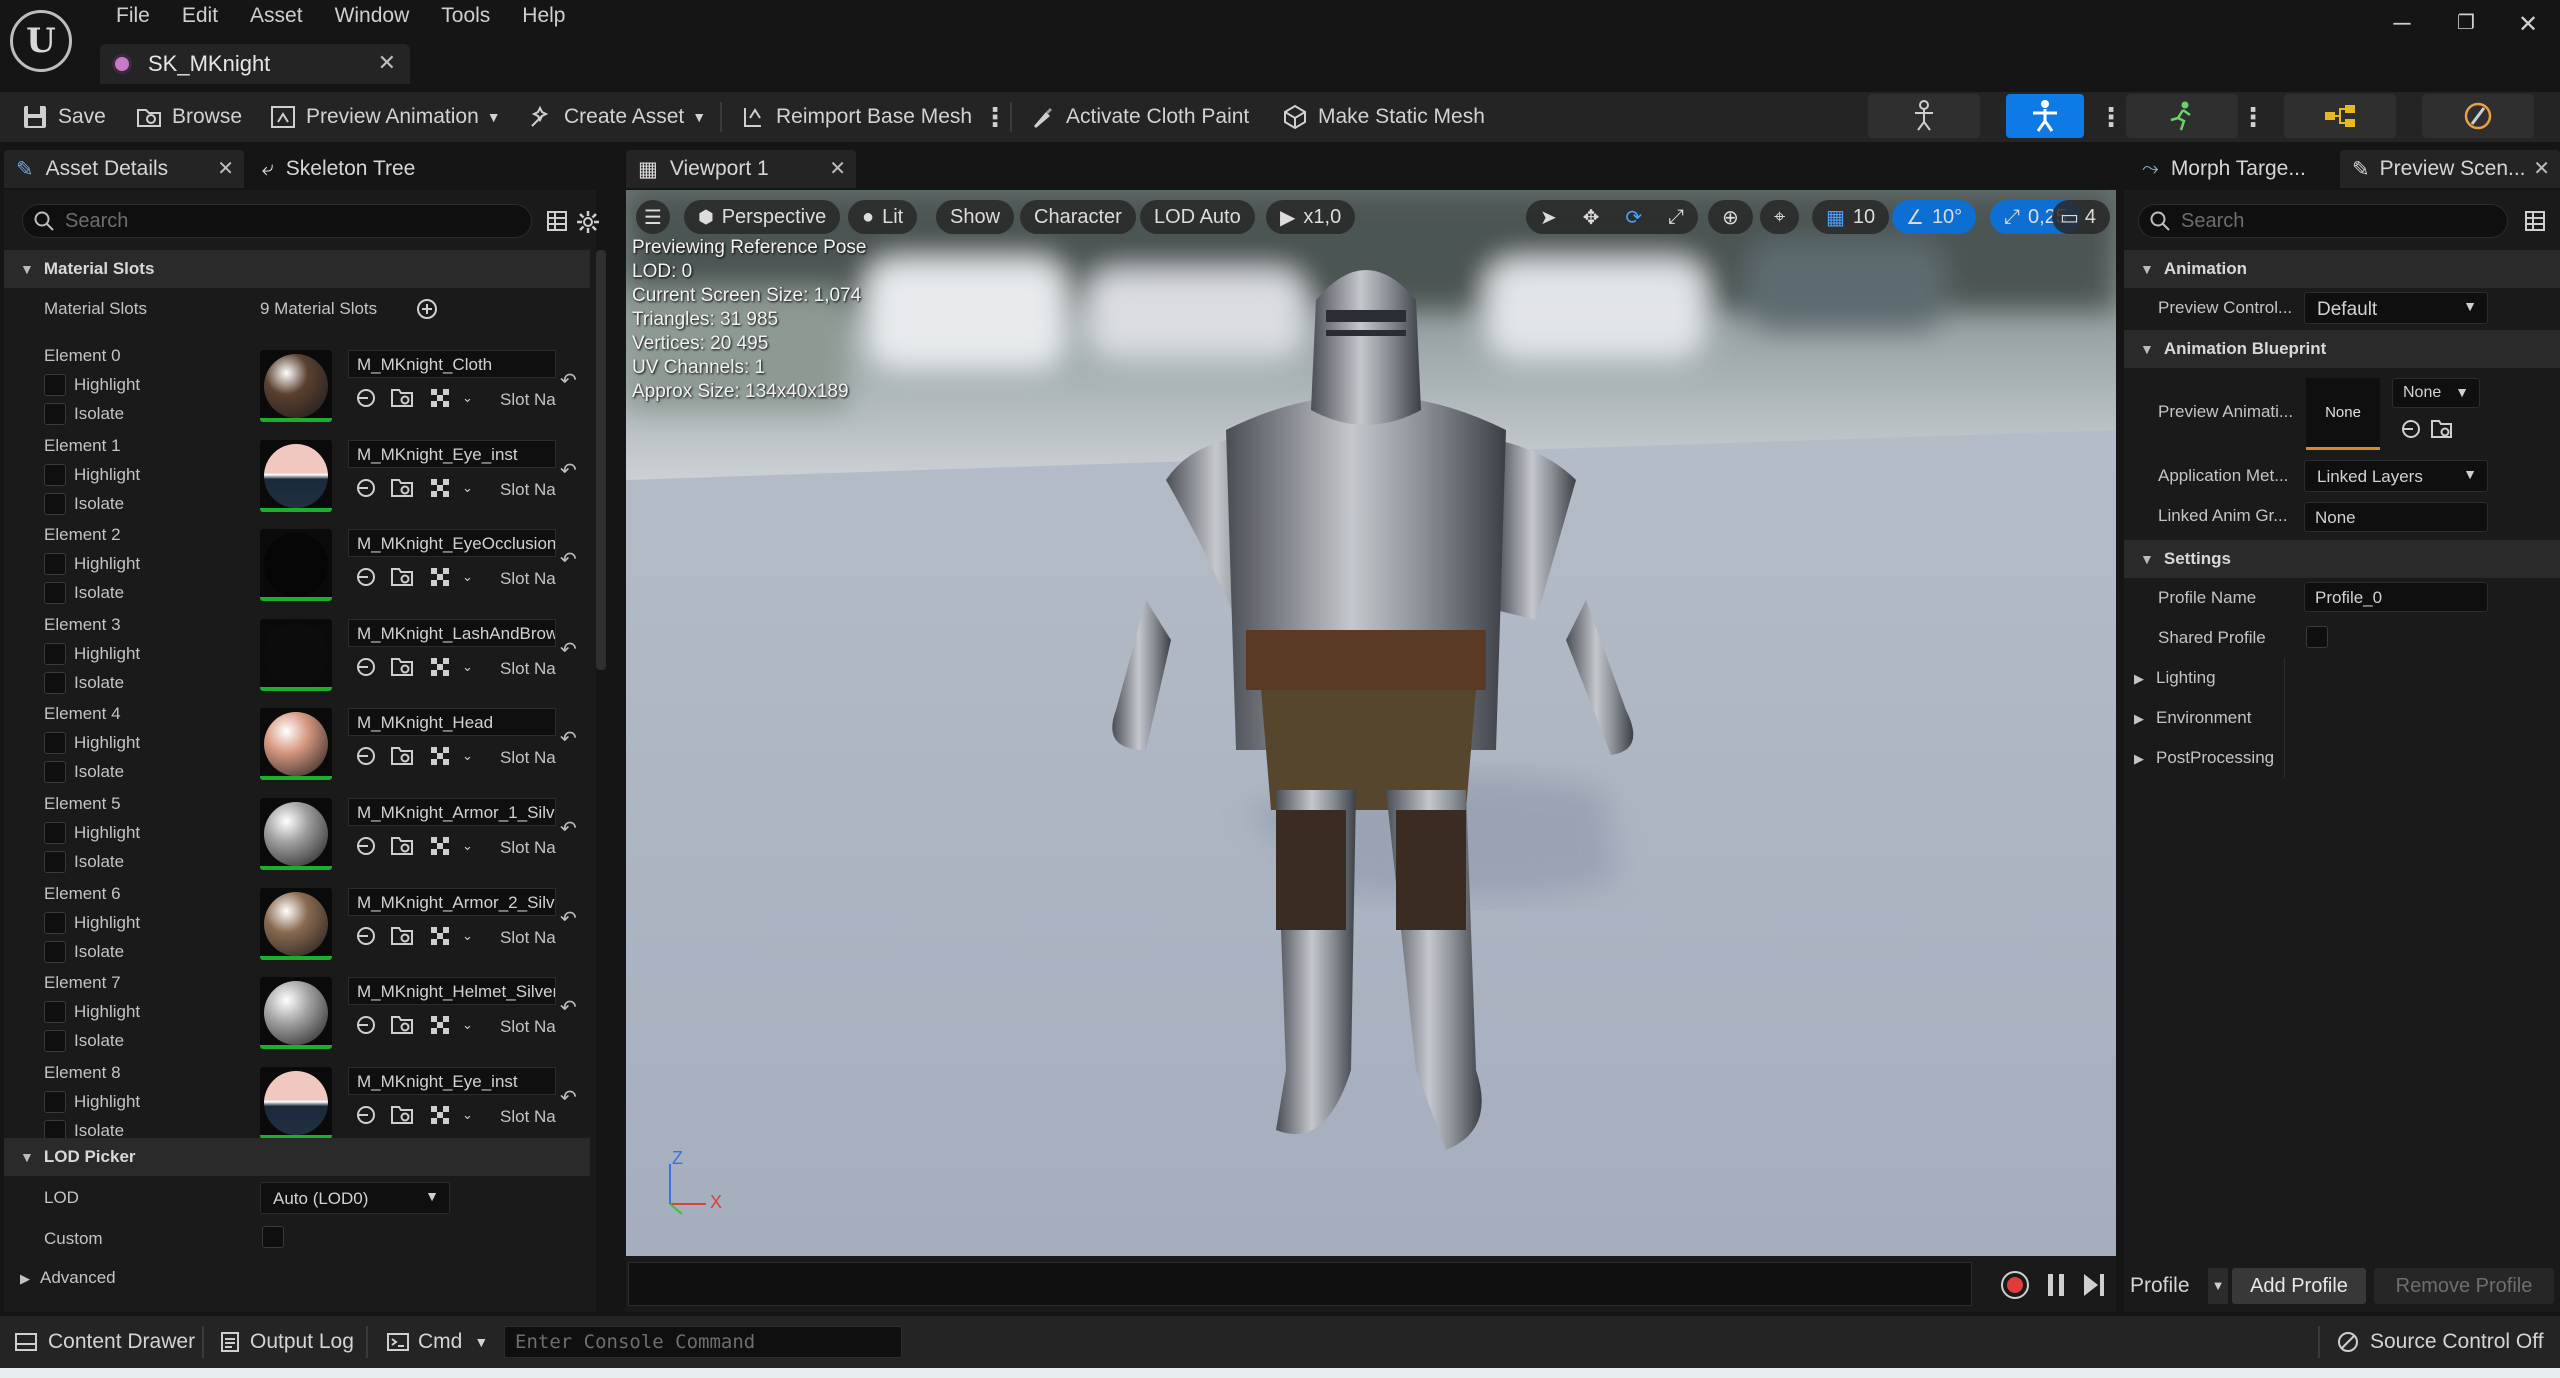  I want to click on viewport-options-button: ☰, so click(653, 217).